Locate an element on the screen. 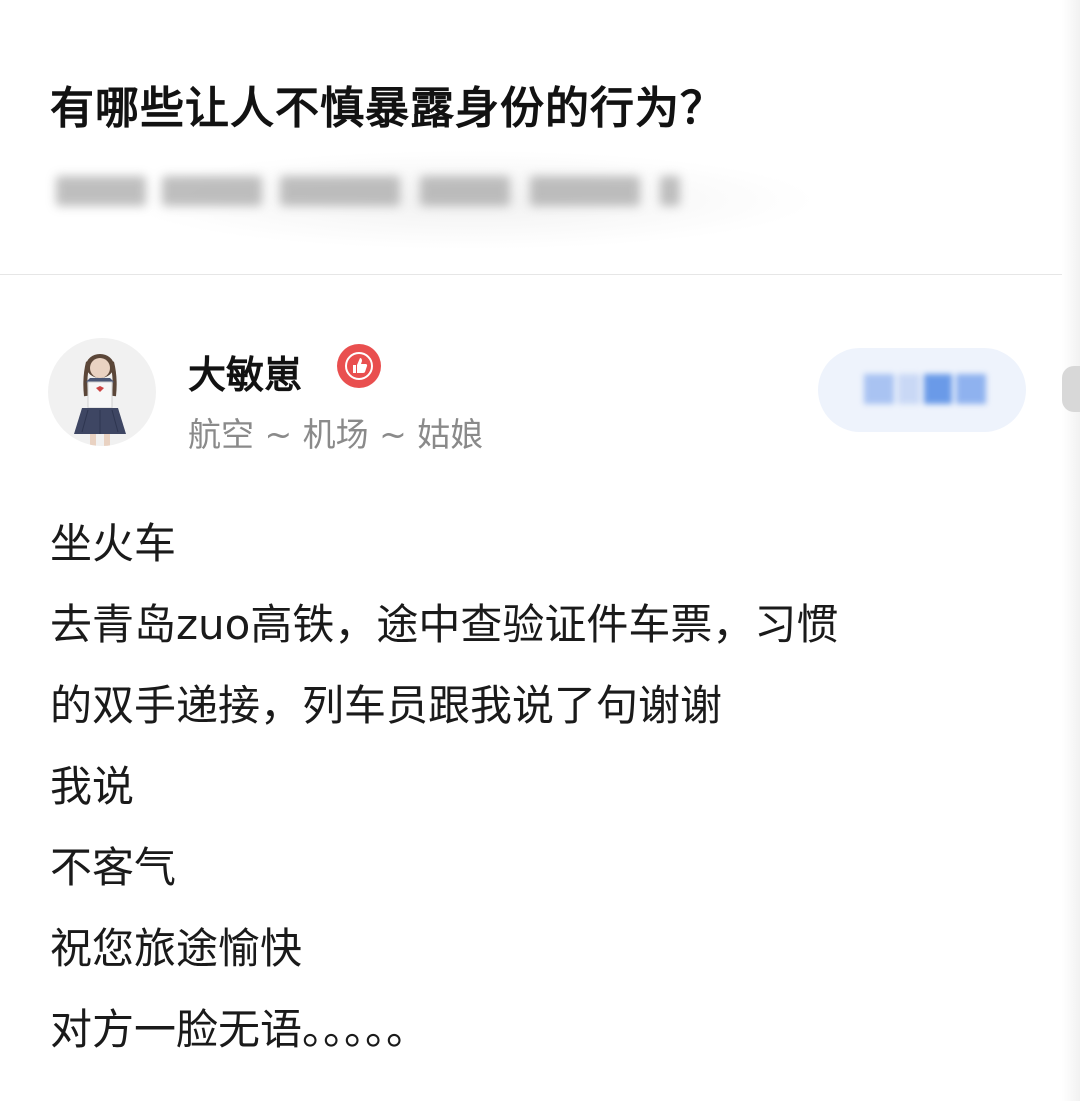  section-divider is located at coordinates (540, 274).